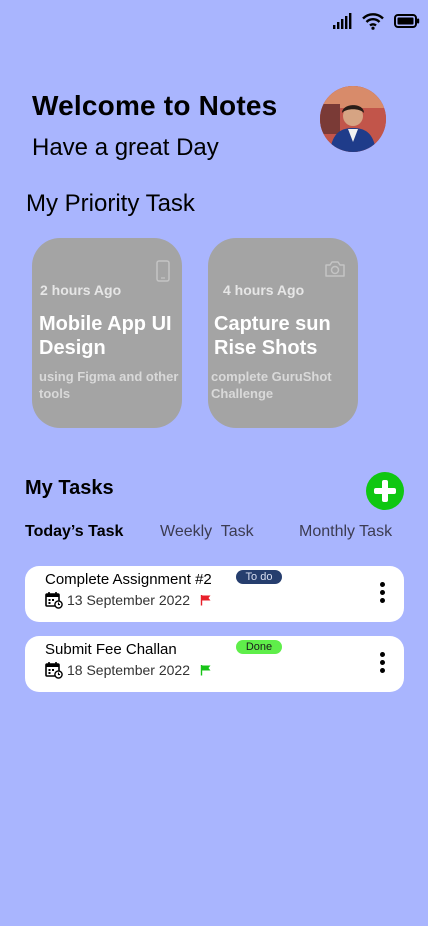  What do you see at coordinates (345, 532) in the screenshot?
I see `tab-monthly: Monthly Task` at bounding box center [345, 532].